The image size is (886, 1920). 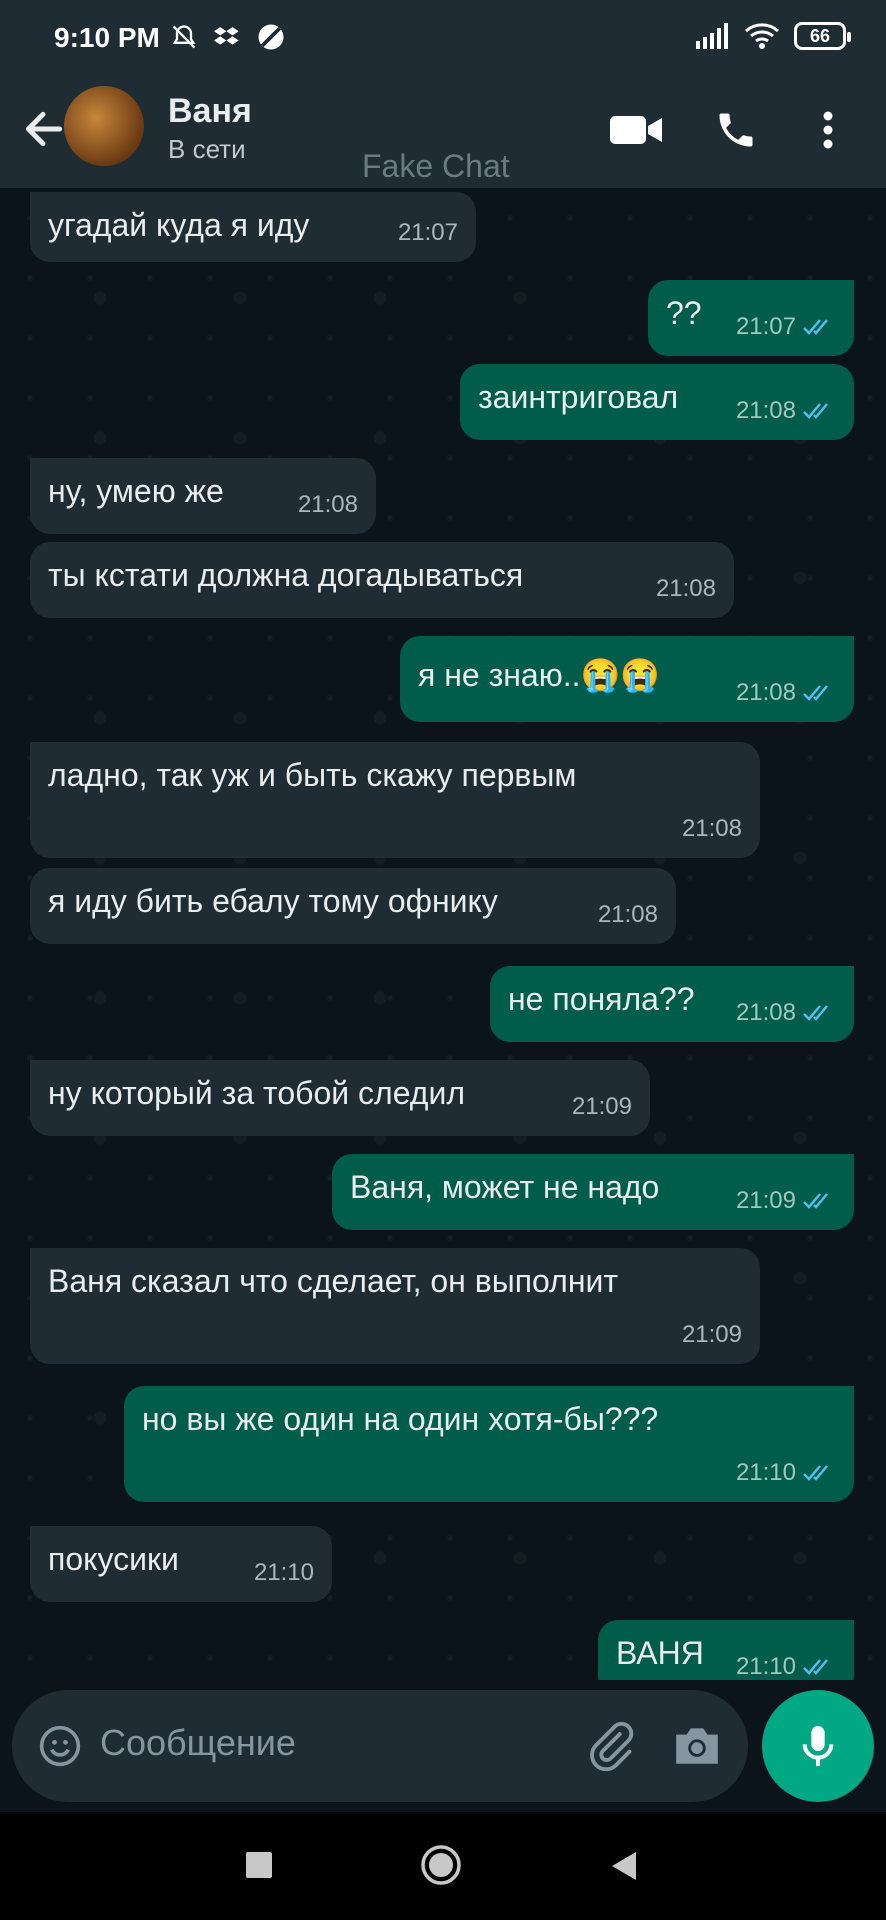 What do you see at coordinates (380, 1746) in the screenshot?
I see `message-input-bar: Сообщение` at bounding box center [380, 1746].